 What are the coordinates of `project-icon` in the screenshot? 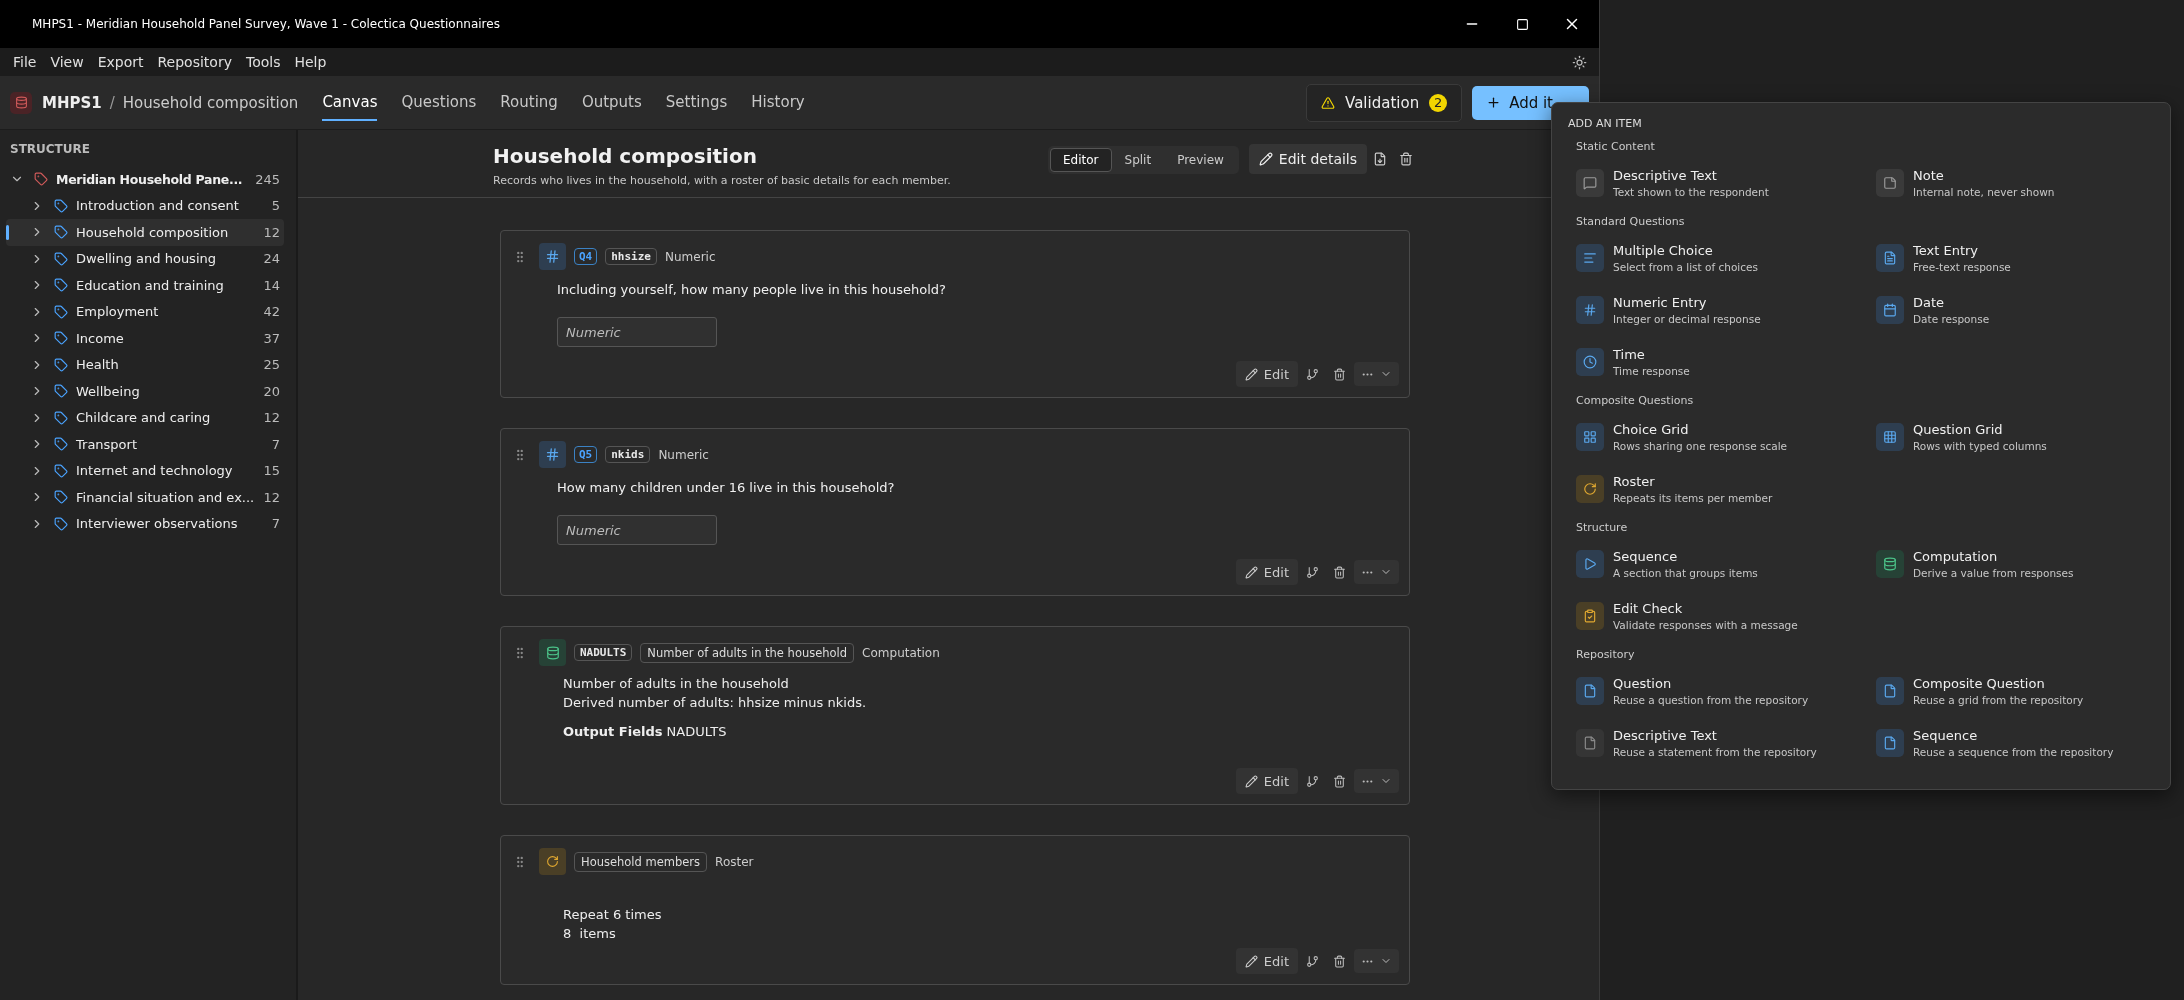 It's located at (21, 102).